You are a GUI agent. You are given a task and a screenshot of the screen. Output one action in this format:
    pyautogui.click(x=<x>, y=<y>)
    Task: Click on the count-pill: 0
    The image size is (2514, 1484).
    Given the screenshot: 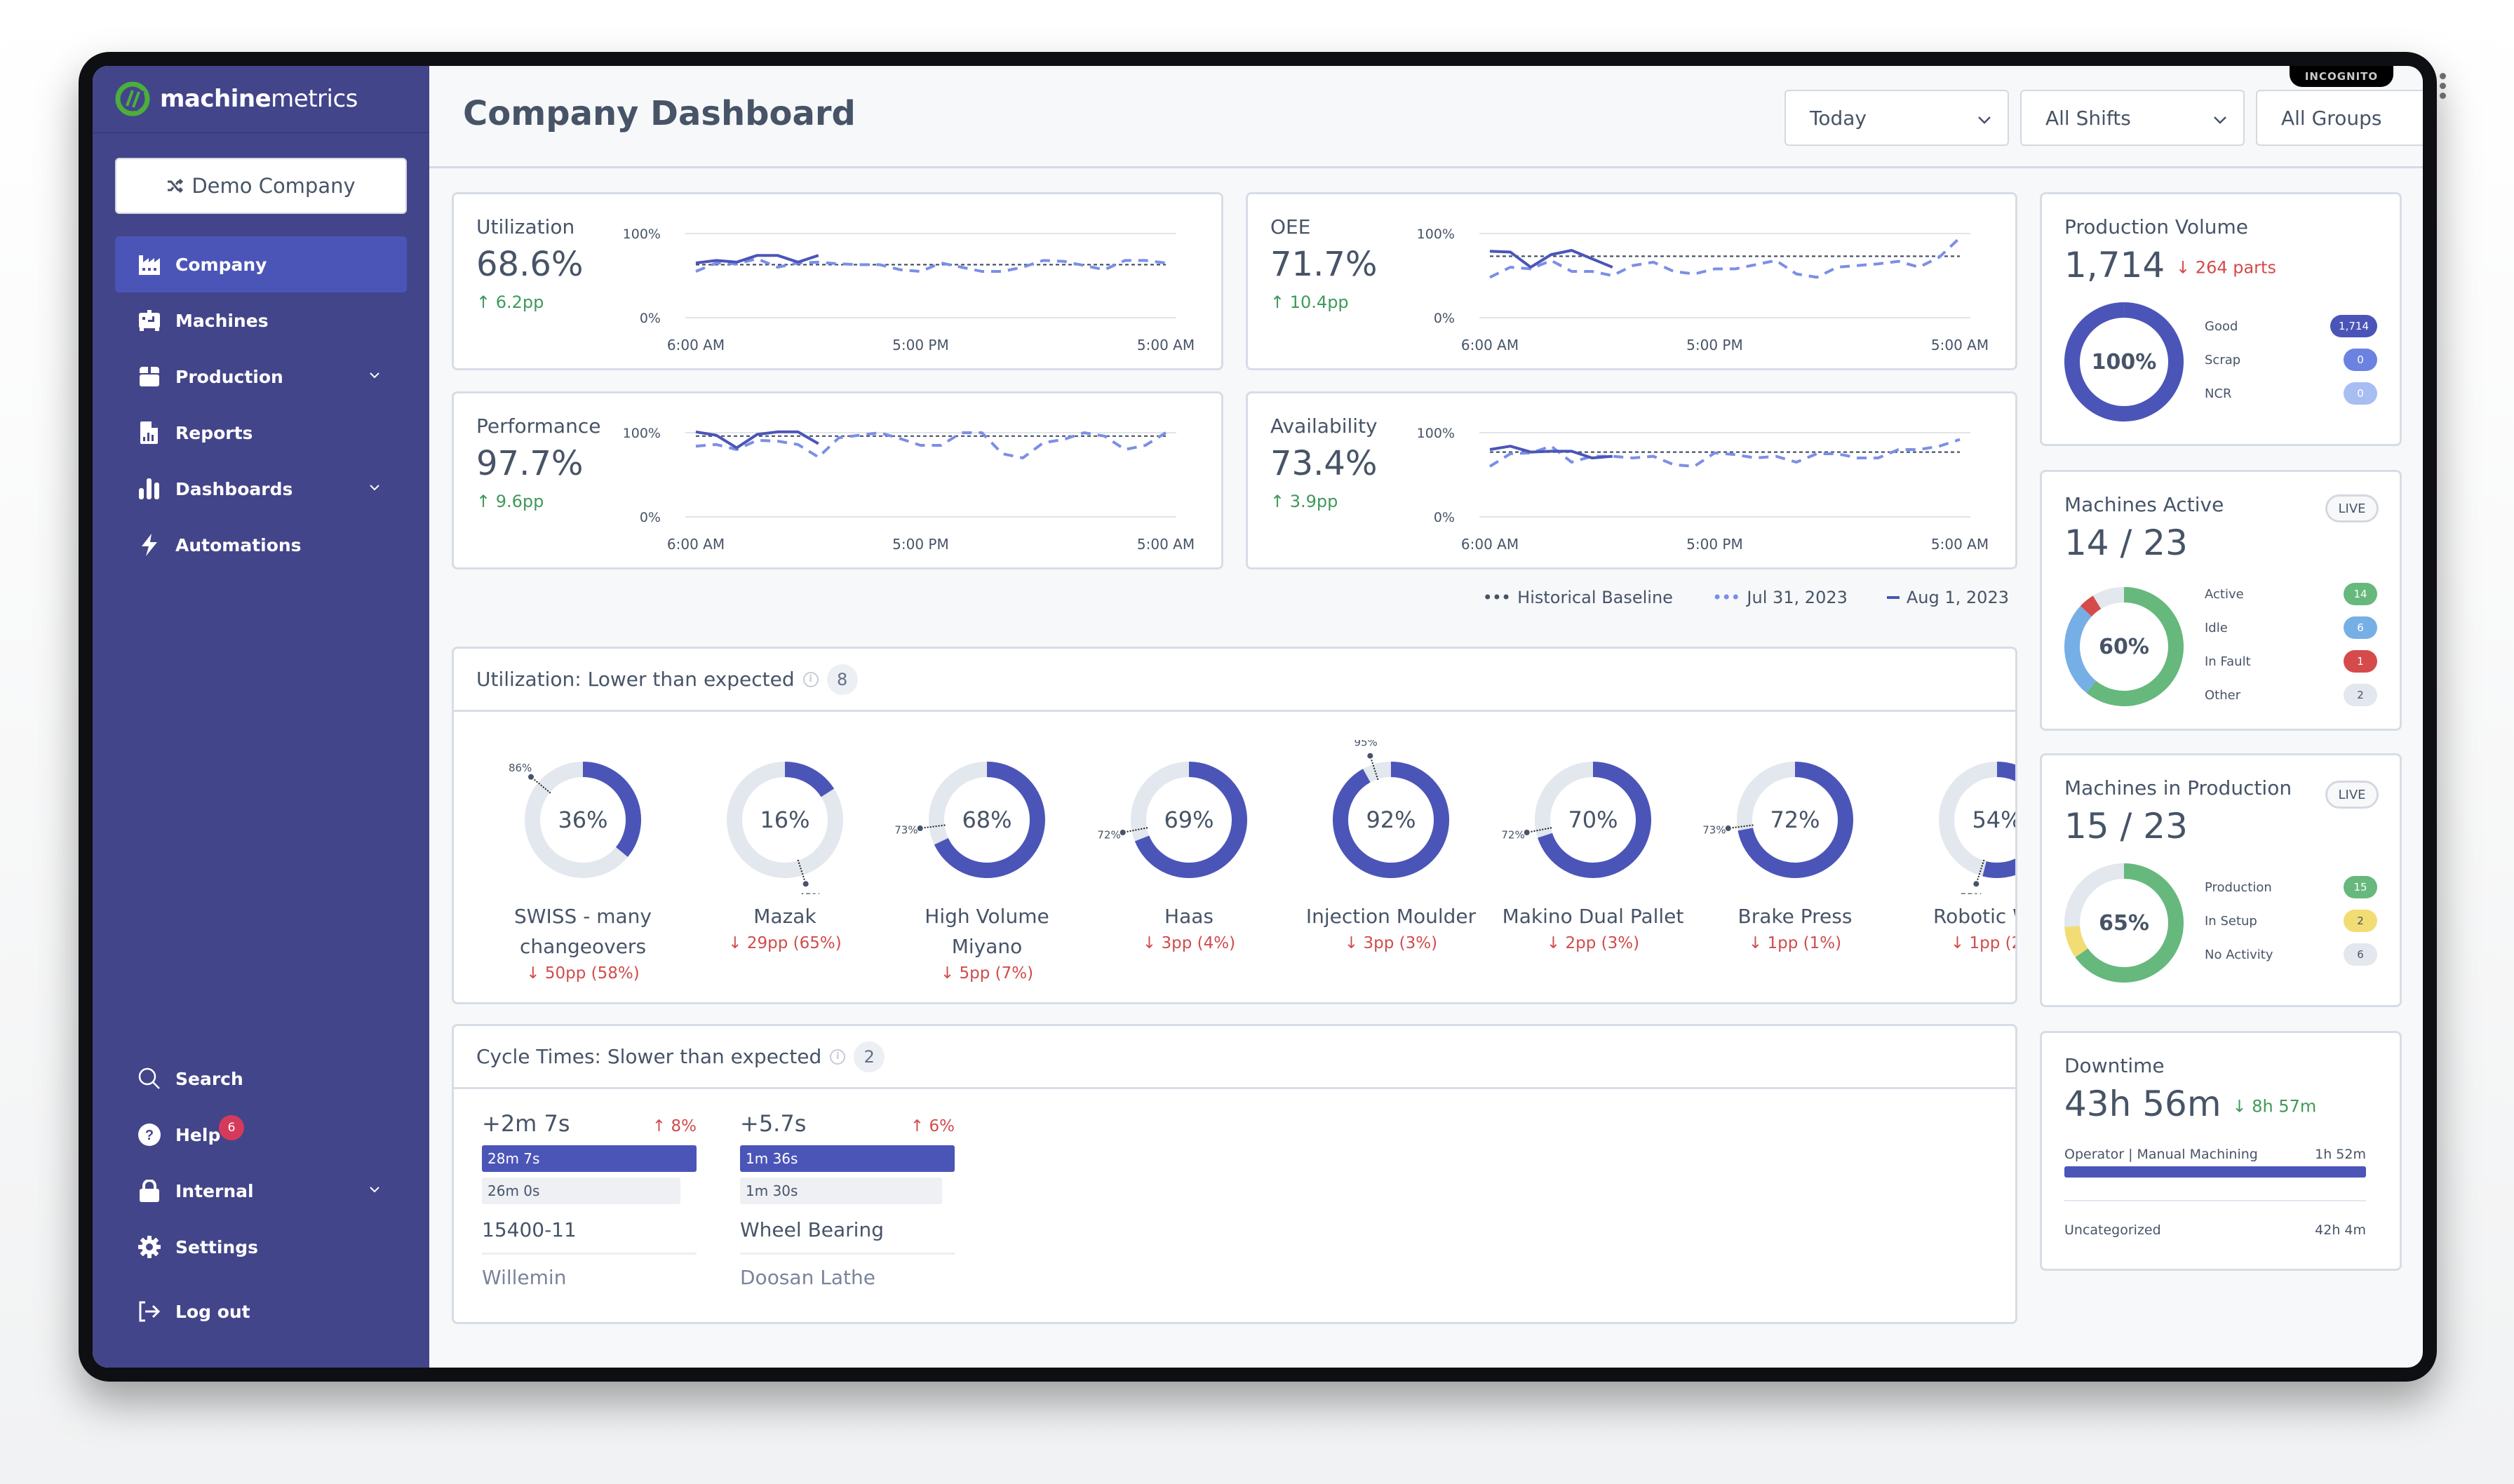 What is the action you would take?
    pyautogui.click(x=2361, y=394)
    